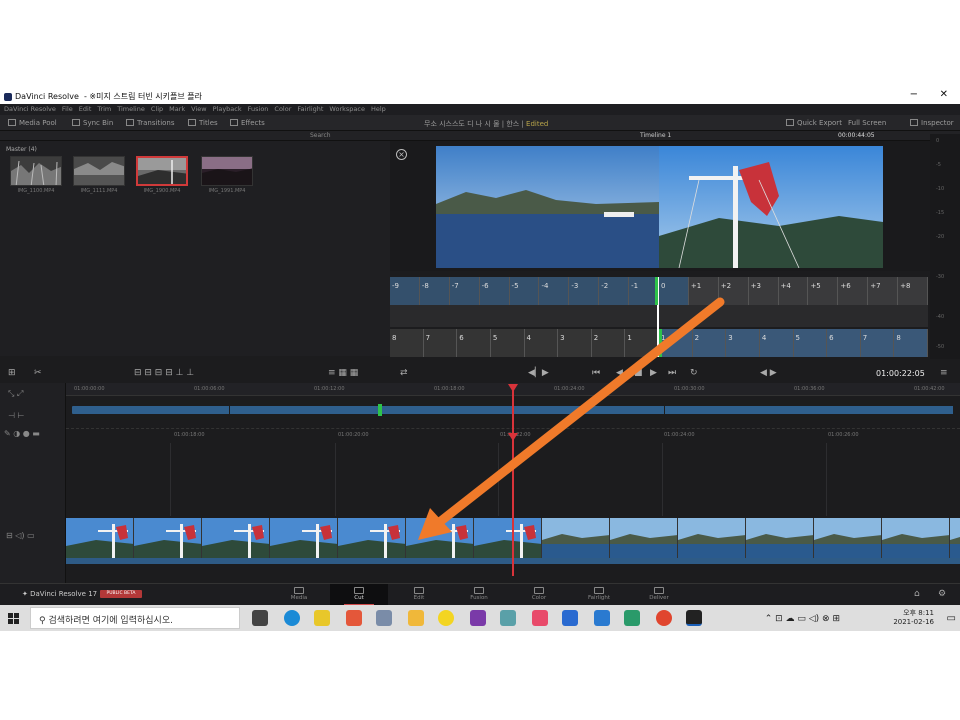  What do you see at coordinates (404, 373) in the screenshot?
I see `swap-icon: ⇄` at bounding box center [404, 373].